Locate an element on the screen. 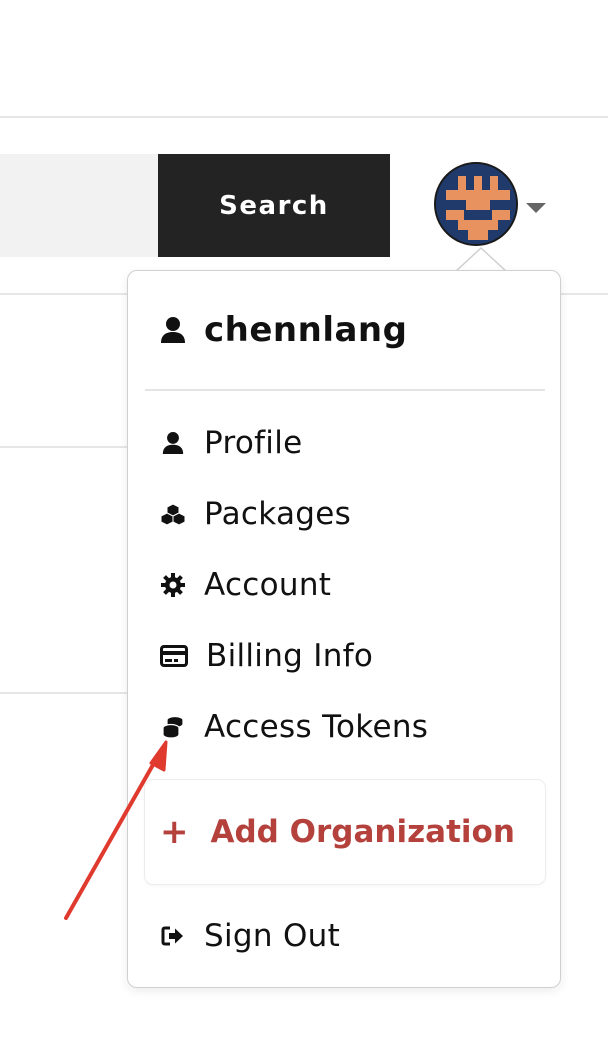 This screenshot has width=608, height=1058. menu-item-access-tokens: Access Tokens is located at coordinates (344, 727).